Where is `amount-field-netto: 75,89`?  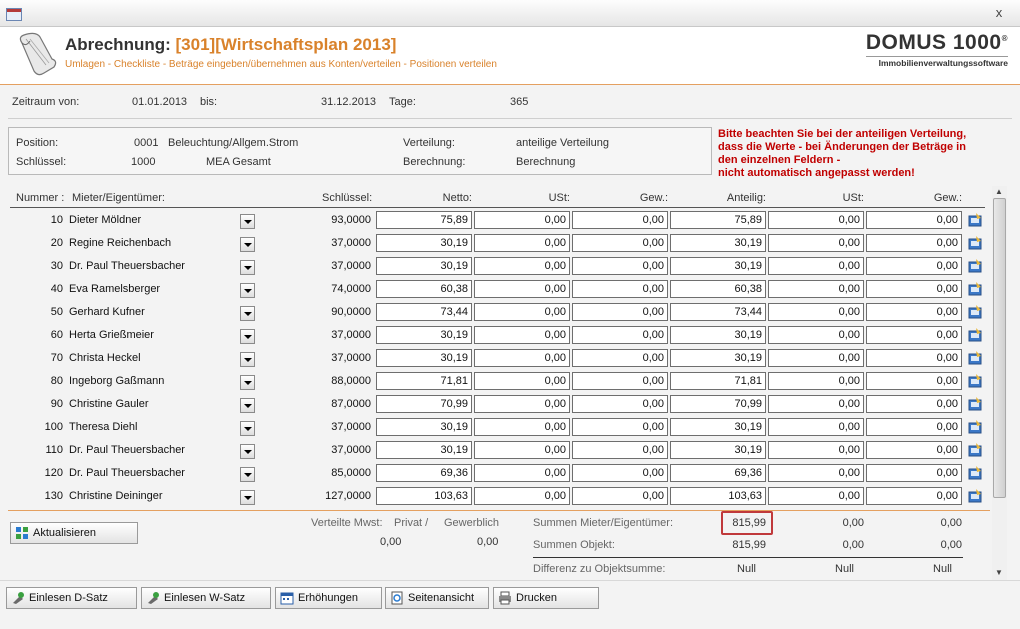 amount-field-netto: 75,89 is located at coordinates (424, 220).